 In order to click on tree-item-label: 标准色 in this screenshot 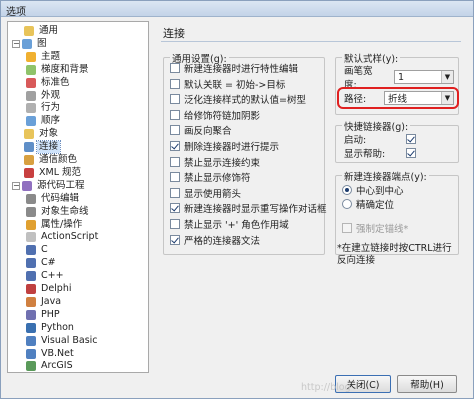, I will do `click(55, 82)`.